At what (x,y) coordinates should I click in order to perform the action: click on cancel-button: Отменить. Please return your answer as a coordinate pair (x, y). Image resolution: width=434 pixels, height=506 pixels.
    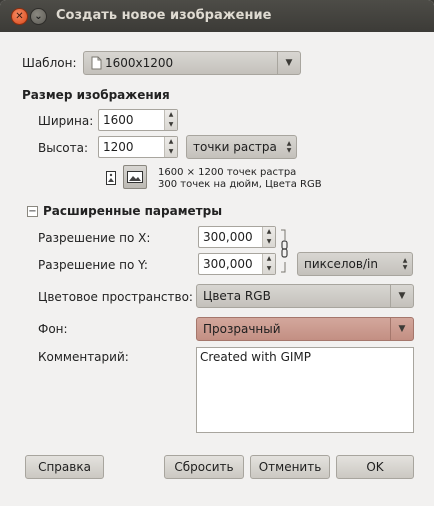
    Looking at the image, I should click on (290, 467).